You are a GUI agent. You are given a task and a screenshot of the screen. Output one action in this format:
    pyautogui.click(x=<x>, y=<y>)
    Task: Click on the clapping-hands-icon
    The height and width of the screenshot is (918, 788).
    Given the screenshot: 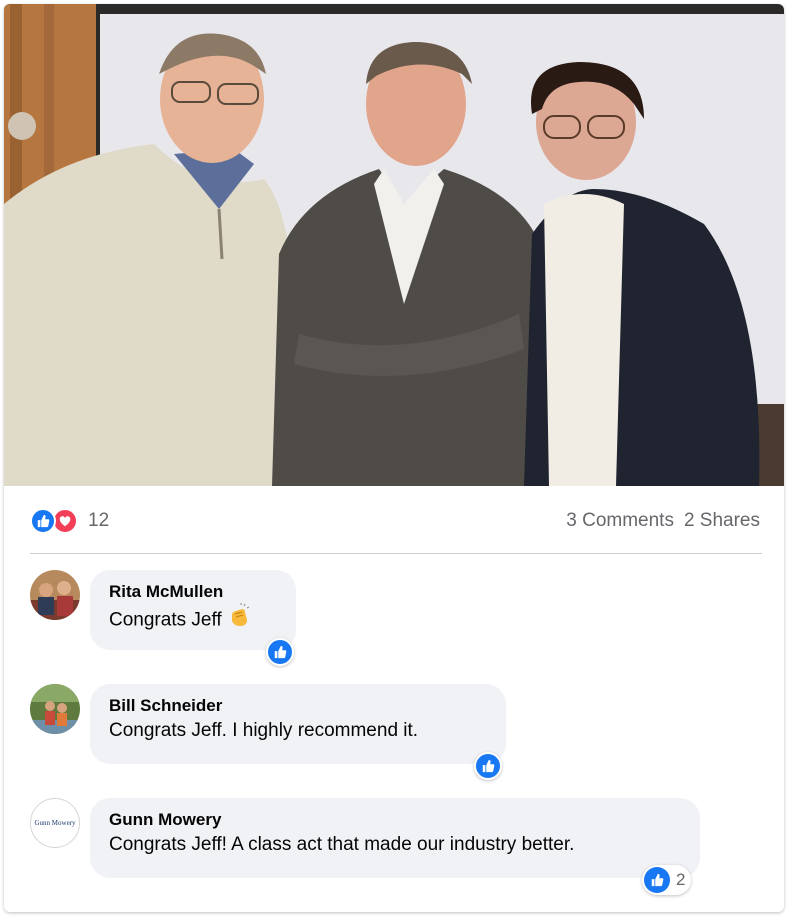 What is the action you would take?
    pyautogui.click(x=239, y=620)
    